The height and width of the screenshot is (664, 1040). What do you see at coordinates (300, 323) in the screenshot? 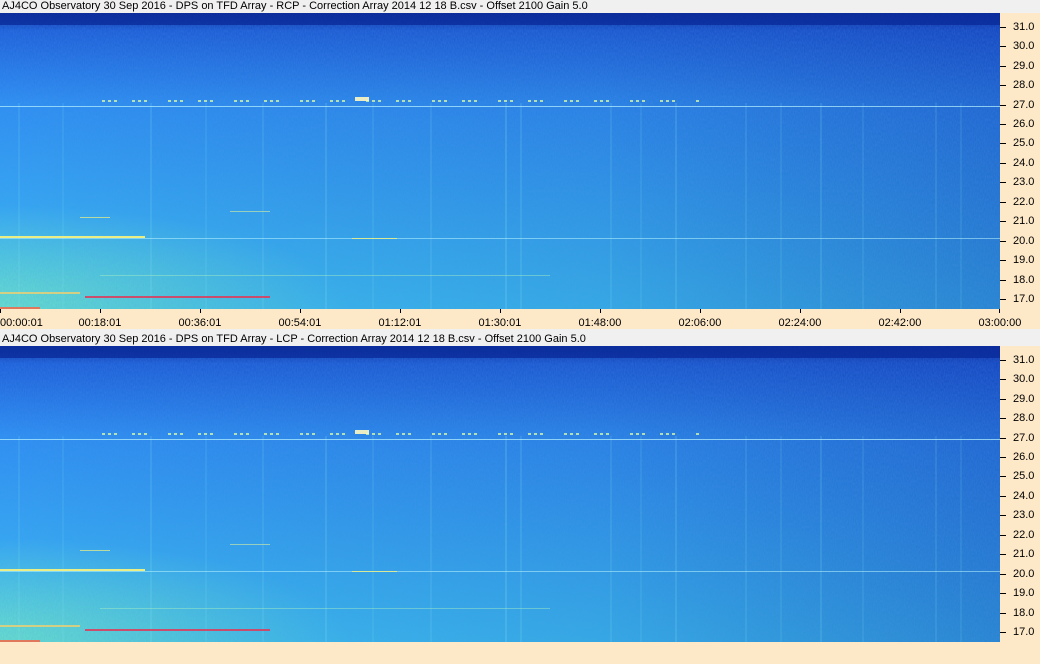
I see `x-tick-label: 00:54:01` at bounding box center [300, 323].